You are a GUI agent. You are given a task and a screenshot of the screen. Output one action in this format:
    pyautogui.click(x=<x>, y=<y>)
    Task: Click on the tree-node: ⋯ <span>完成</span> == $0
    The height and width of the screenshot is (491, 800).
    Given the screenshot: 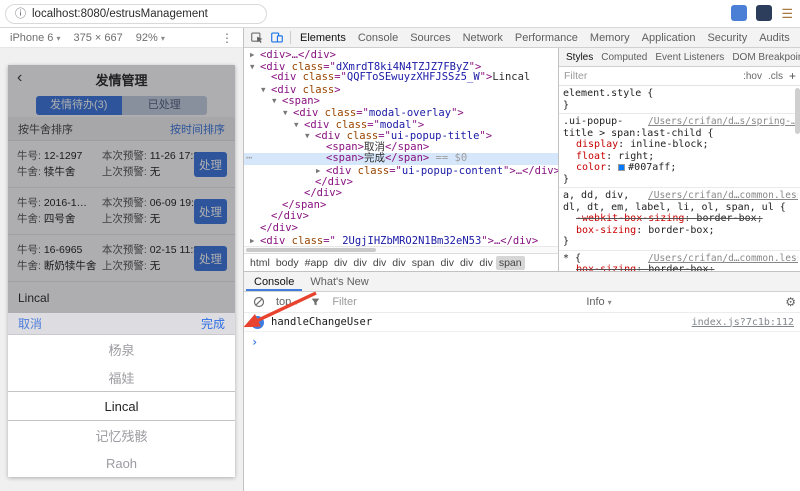 What is the action you would take?
    pyautogui.click(x=401, y=159)
    